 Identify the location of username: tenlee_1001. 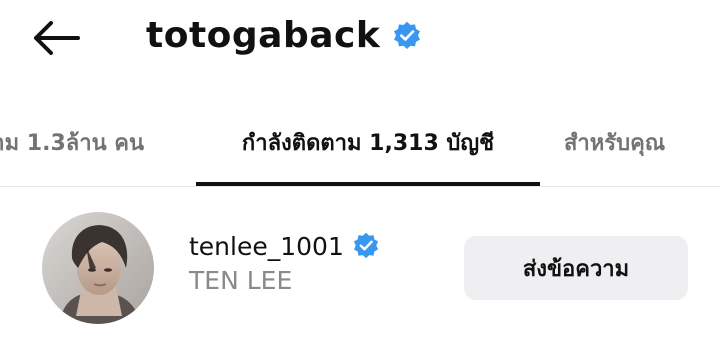
(266, 246).